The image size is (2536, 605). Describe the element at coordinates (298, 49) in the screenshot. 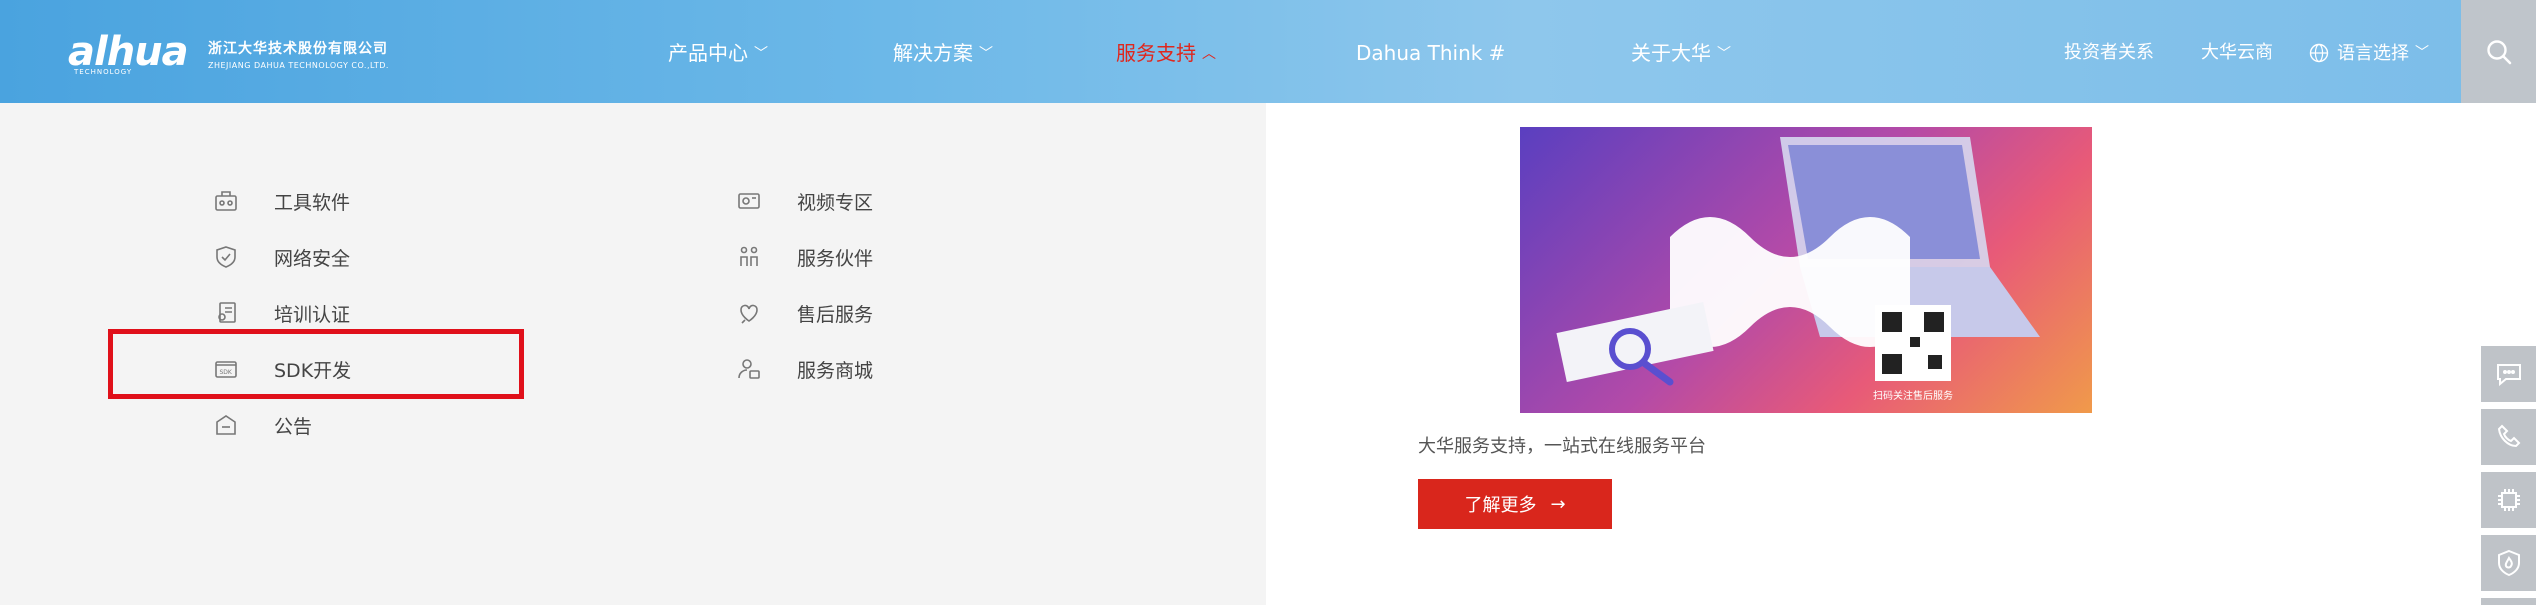

I see `company-name-cn: 浙江大华技术股份有限公司` at that location.